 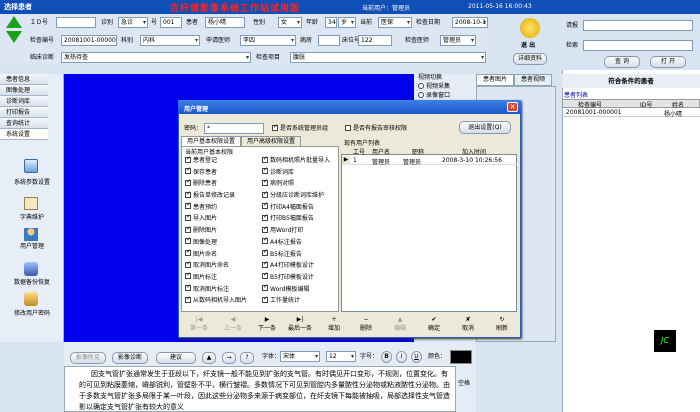 I want to click on up-button: ▲, so click(x=209, y=358).